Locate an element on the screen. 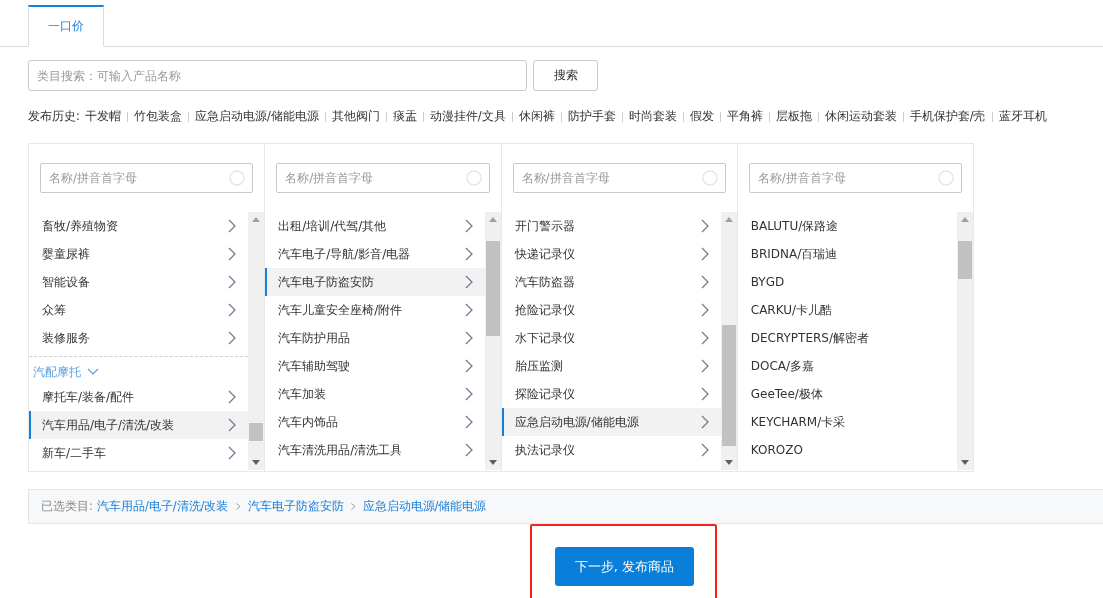 This screenshot has width=1103, height=598. search-field: 类目搜索：可输入产品名称 is located at coordinates (277, 75).